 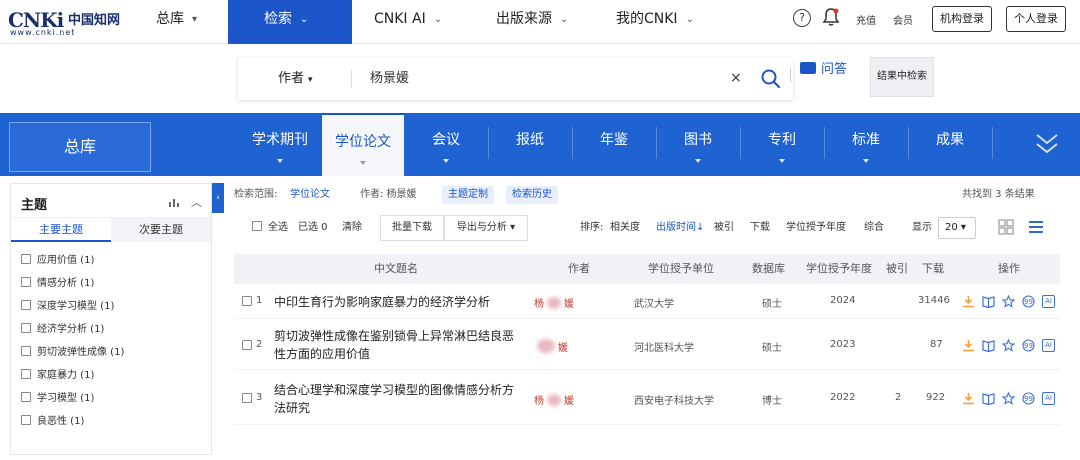 What do you see at coordinates (902, 77) in the screenshot?
I see `search-in-results-button: 结果中检索` at bounding box center [902, 77].